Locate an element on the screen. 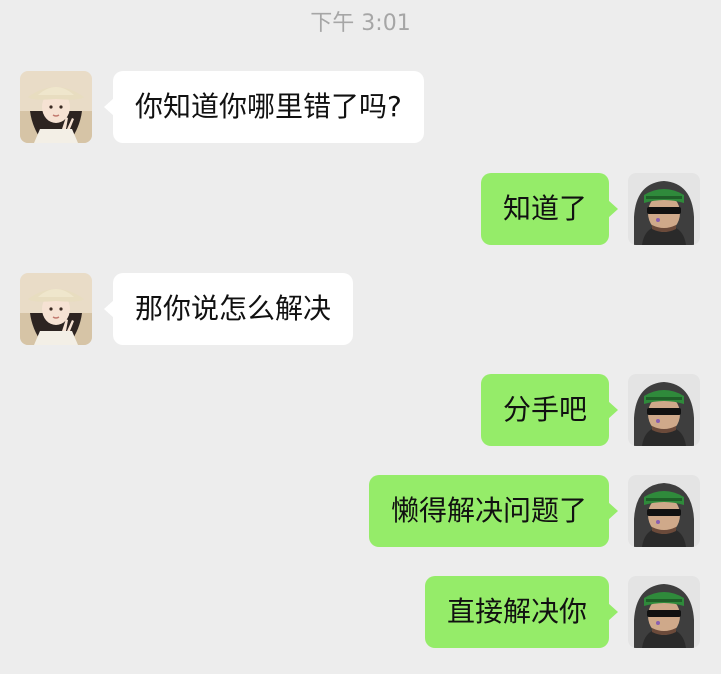 This screenshot has width=721, height=674. message-bubble-outgoing: 知道了 is located at coordinates (549, 209).